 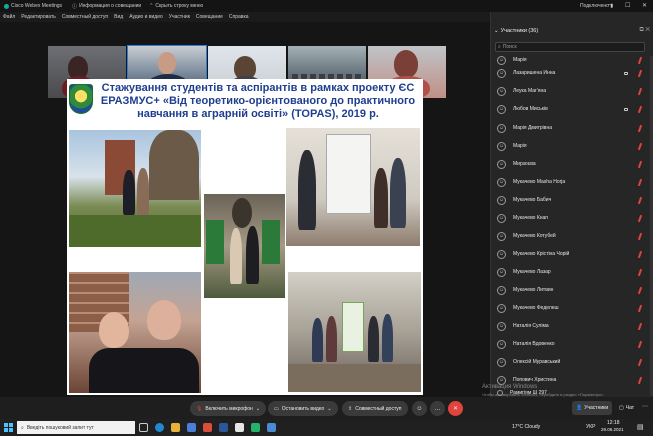 What do you see at coordinates (572, 128) in the screenshot?
I see `participant-row: ☺ Марія Дмитрівна` at bounding box center [572, 128].